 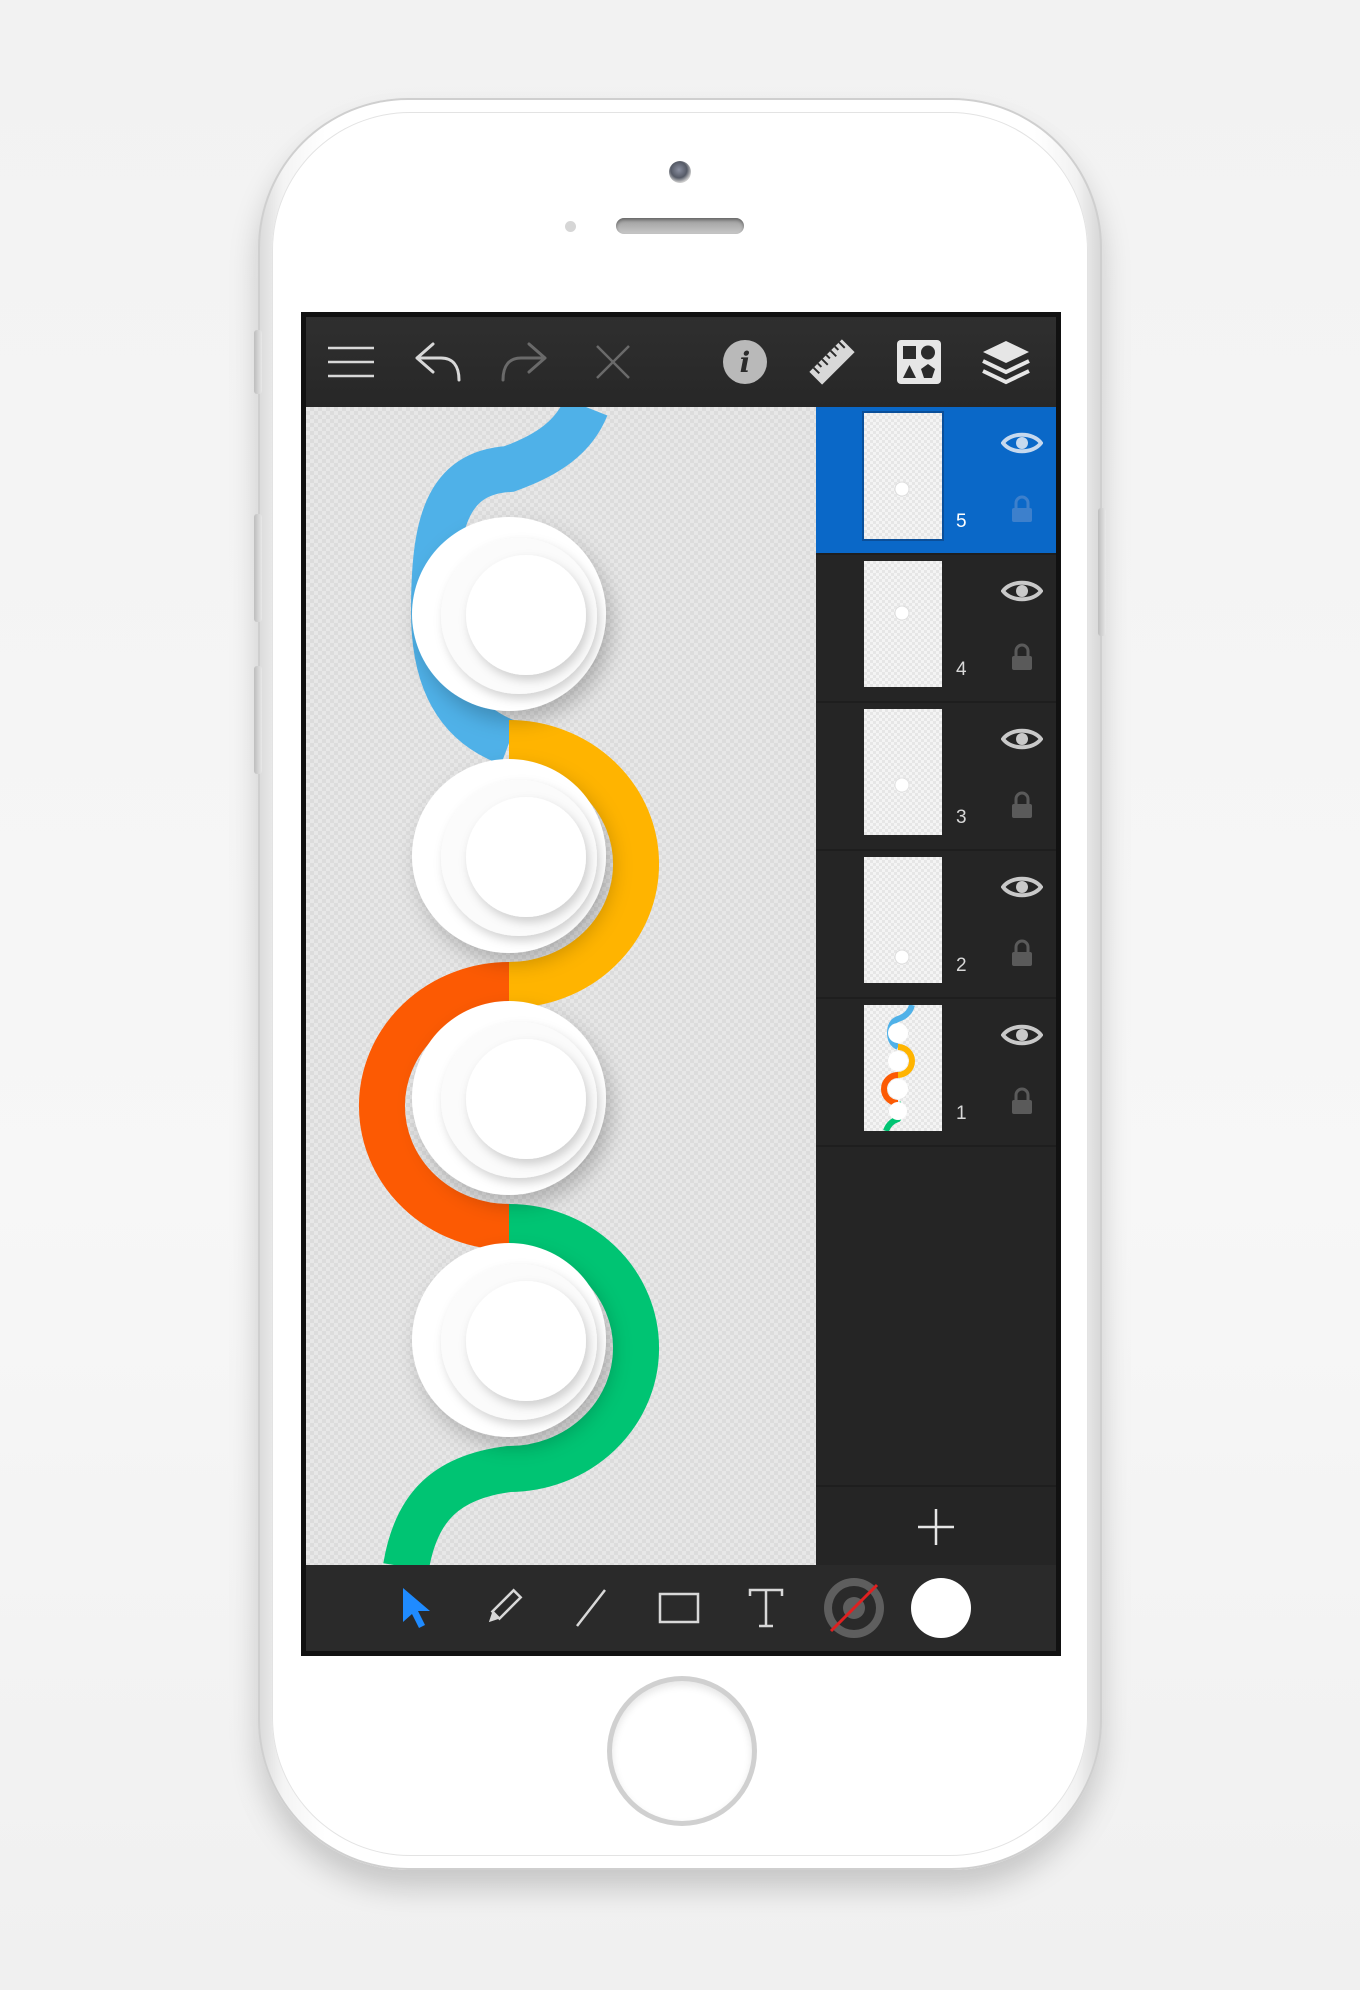 What do you see at coordinates (682, 1751) in the screenshot?
I see `home-button` at bounding box center [682, 1751].